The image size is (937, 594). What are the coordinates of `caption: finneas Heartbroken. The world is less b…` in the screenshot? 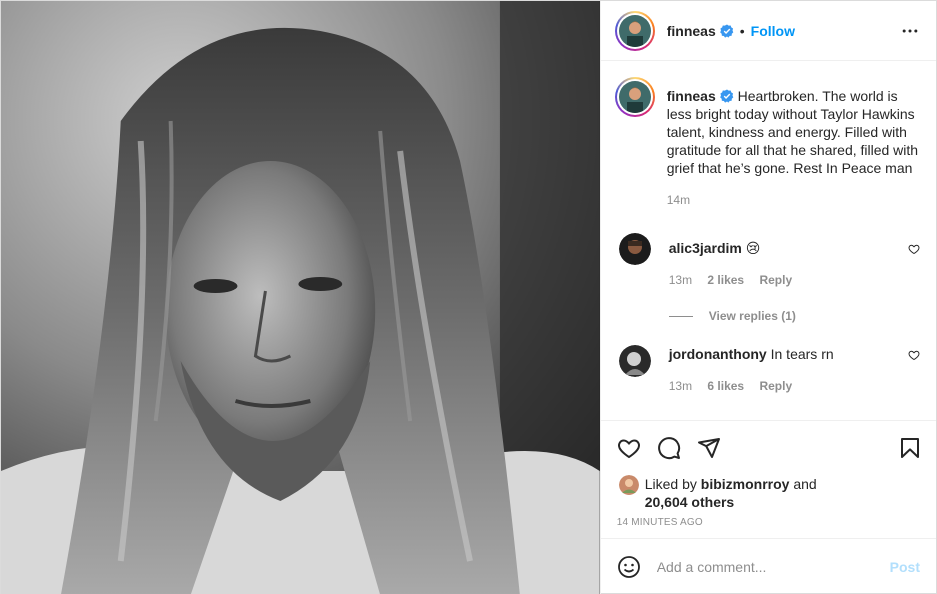 It's located at (767, 142).